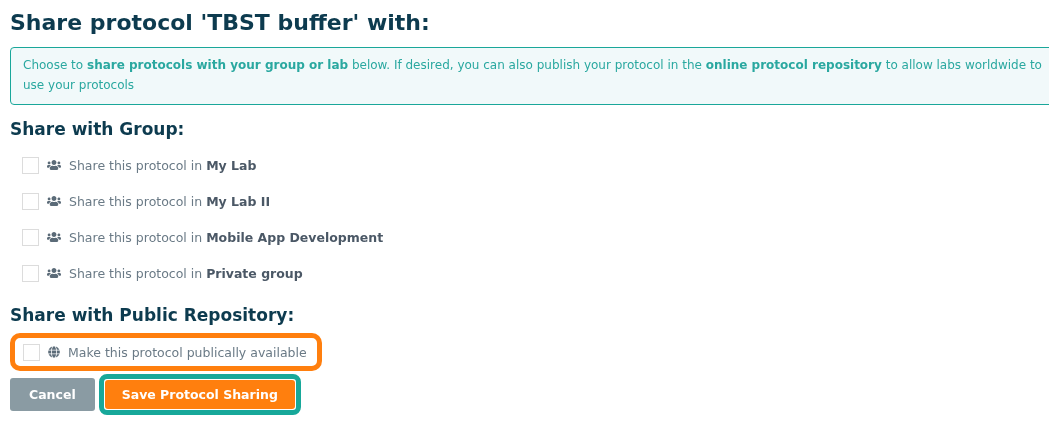 The image size is (1049, 433). What do you see at coordinates (52, 394) in the screenshot?
I see `cancel-button: Cancel` at bounding box center [52, 394].